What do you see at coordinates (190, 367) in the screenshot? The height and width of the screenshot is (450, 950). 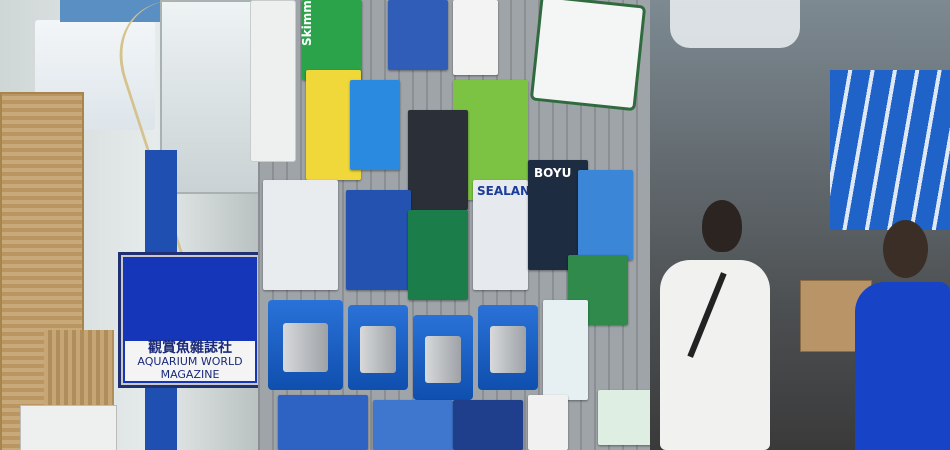 I see `sign-english-text: AQUARIUM WORLD MAGAZINE` at bounding box center [190, 367].